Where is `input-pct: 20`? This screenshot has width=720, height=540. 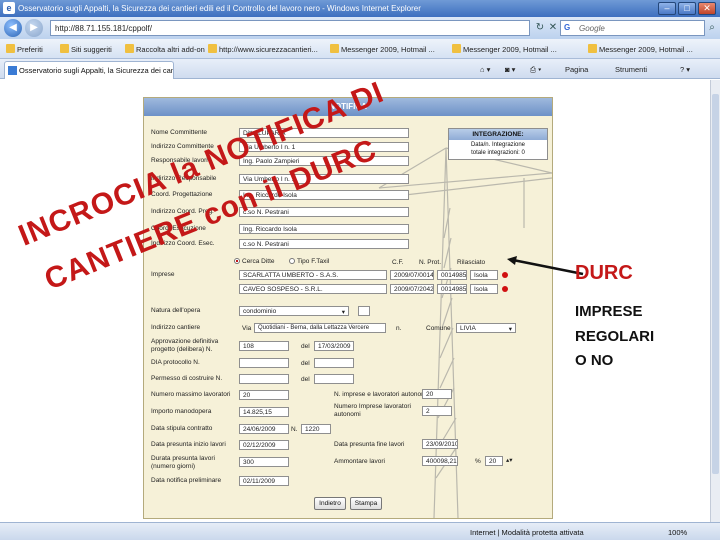 input-pct: 20 is located at coordinates (494, 461).